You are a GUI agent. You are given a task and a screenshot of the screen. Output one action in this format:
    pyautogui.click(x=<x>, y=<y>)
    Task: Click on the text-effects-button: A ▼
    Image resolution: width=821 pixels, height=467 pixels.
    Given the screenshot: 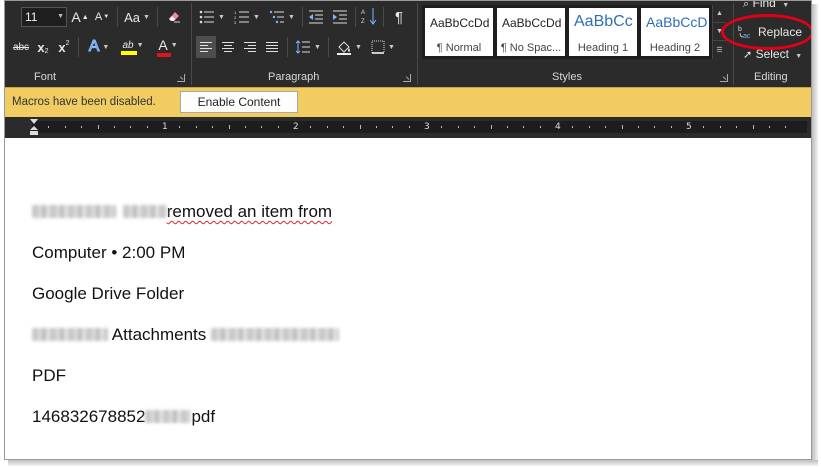 What is the action you would take?
    pyautogui.click(x=99, y=47)
    